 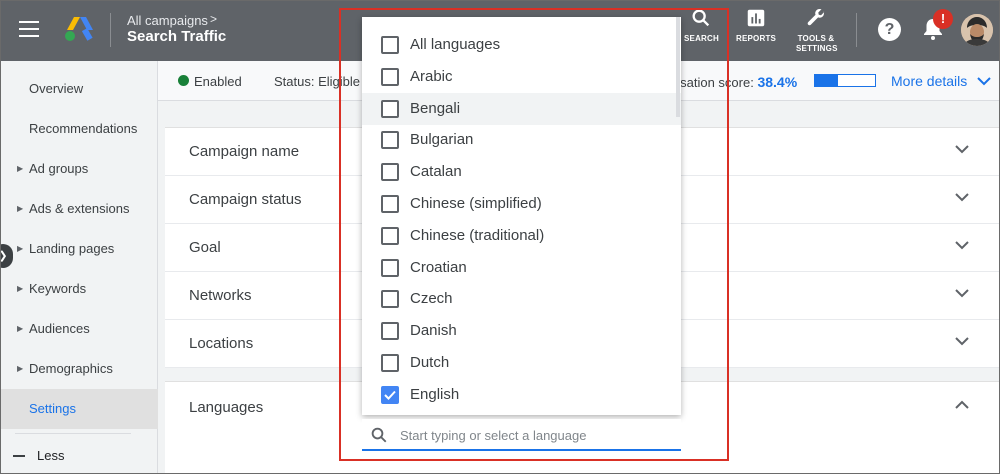 I want to click on language-search-input, so click(x=535, y=435).